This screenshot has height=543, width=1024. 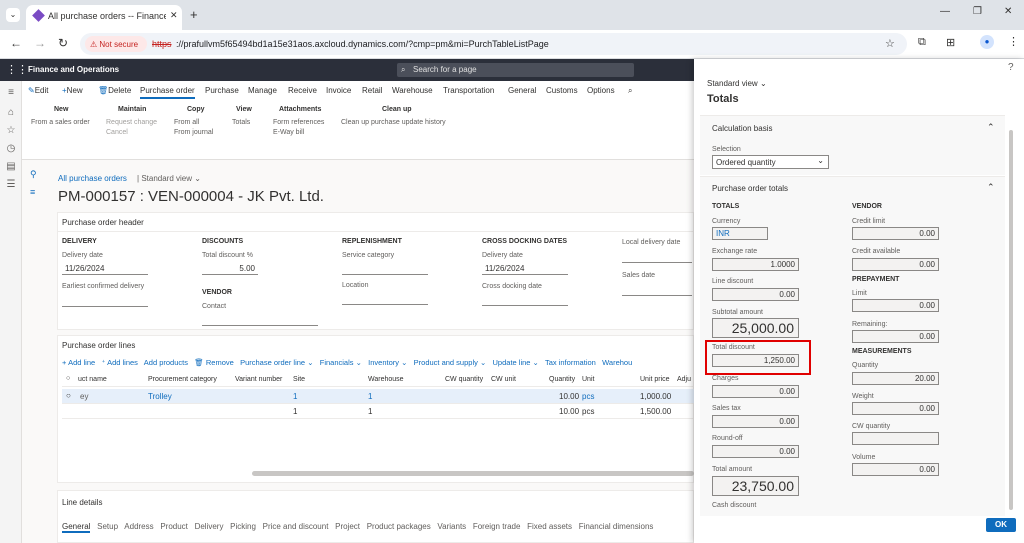 I want to click on cell-warehouse: 1, so click(x=370, y=396).